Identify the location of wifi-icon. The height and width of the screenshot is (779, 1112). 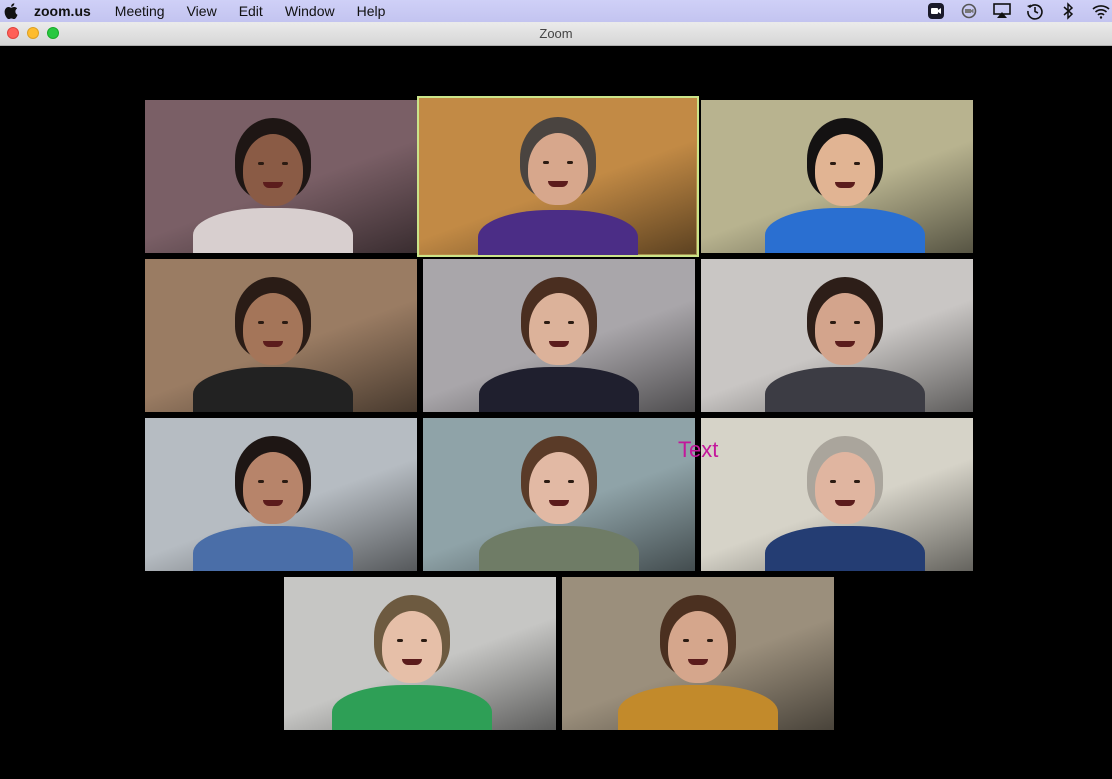
(1101, 11).